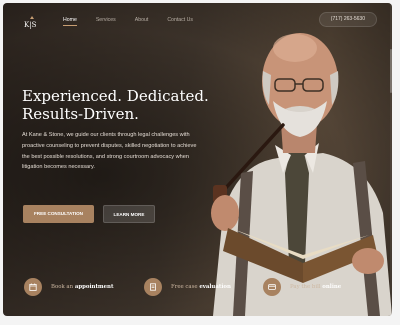  I want to click on hero-title: Experienced. Dedicated. Results-Driven., so click(117, 105).